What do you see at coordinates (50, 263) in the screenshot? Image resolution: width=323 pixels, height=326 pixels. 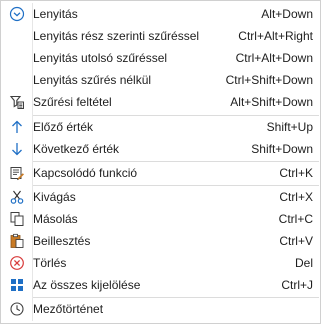 I see `menu-item-label: Törlés` at bounding box center [50, 263].